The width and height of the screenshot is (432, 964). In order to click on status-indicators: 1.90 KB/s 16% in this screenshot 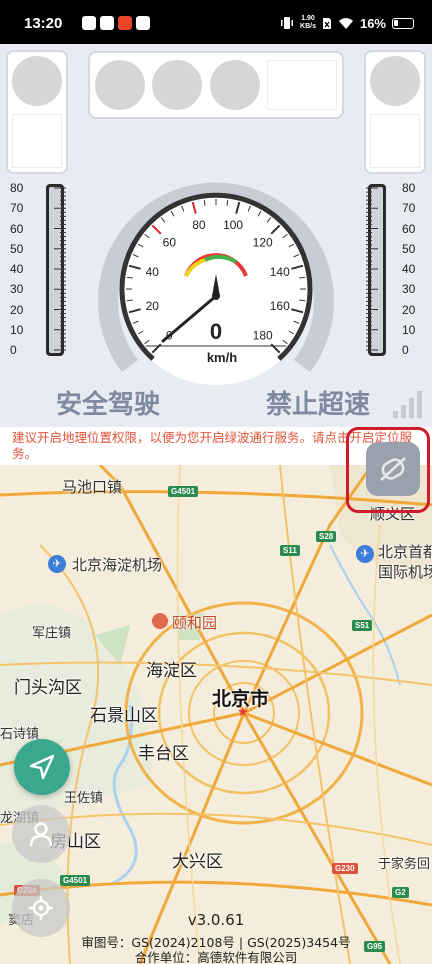, I will do `click(347, 23)`.